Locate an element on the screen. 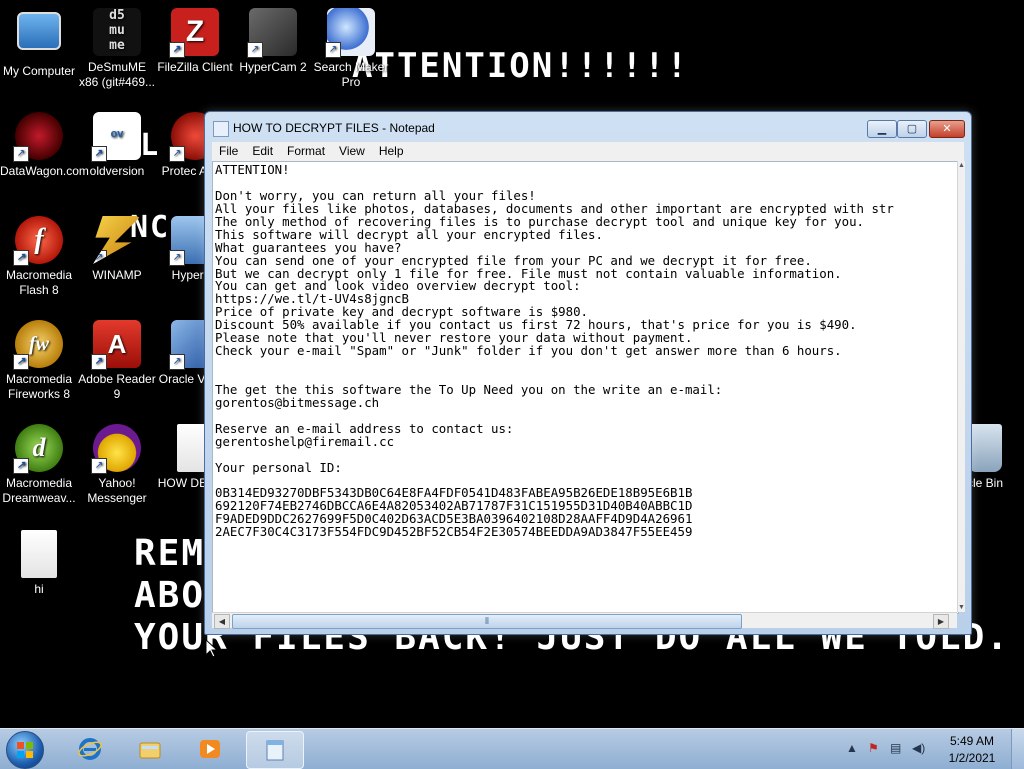  document-line: gorentos@bitmessage.ch is located at coordinates (297, 402).